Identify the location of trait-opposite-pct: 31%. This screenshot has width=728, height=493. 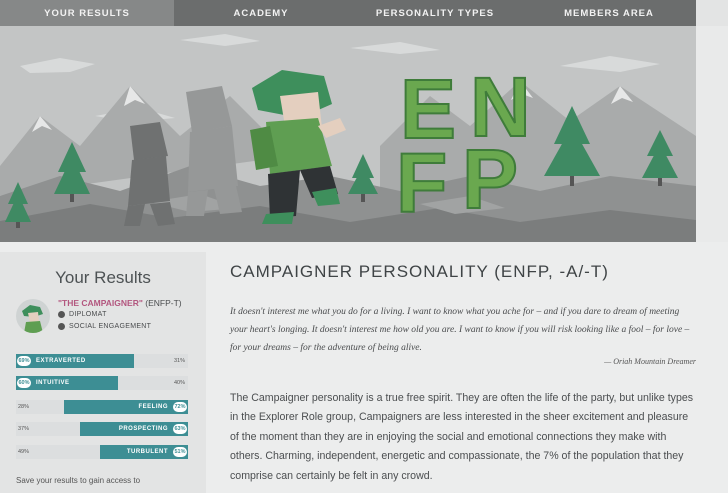
(180, 361).